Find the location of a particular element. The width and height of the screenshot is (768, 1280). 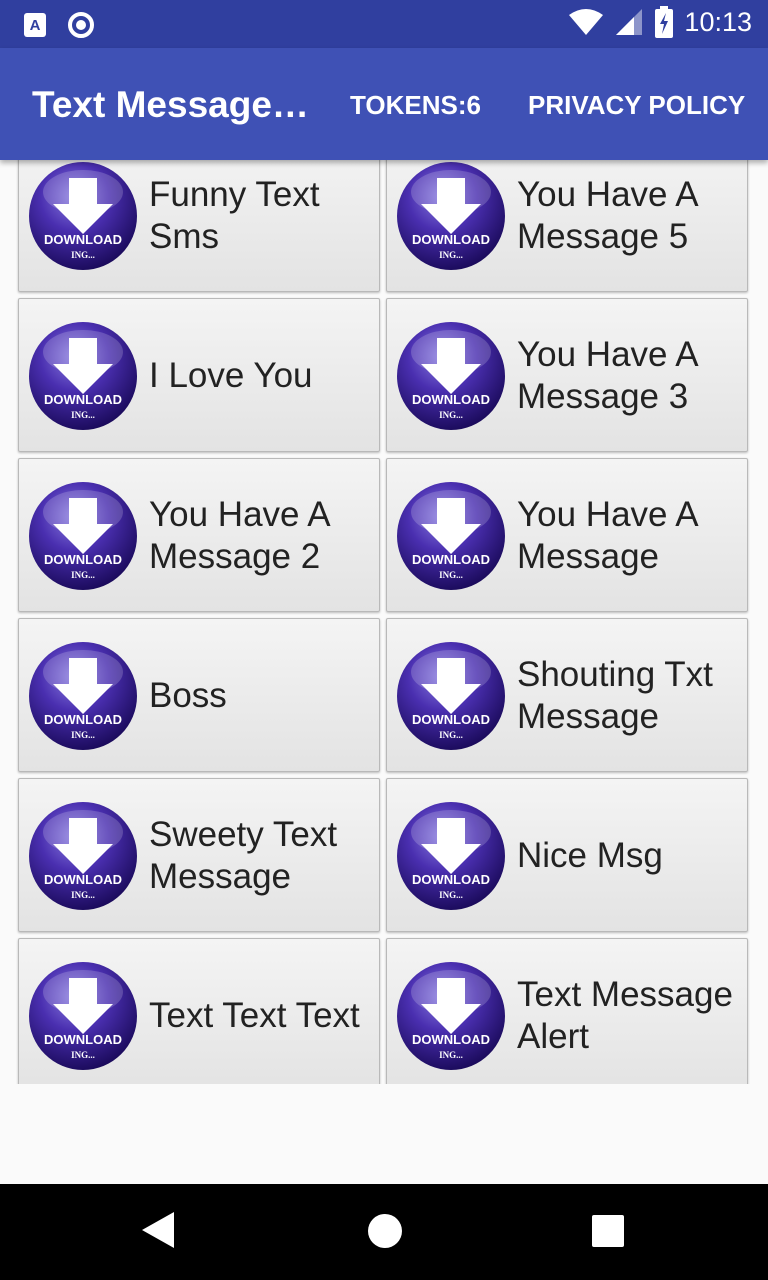

tile-label: You Have A Message 5 is located at coordinates (607, 215).